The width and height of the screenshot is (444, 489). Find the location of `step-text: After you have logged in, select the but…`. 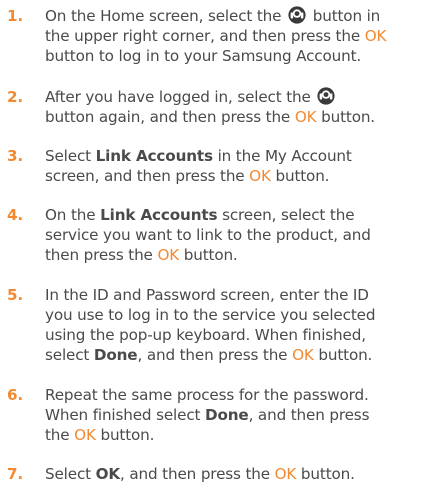

step-text: After you have logged in, select the but… is located at coordinates (242, 107).